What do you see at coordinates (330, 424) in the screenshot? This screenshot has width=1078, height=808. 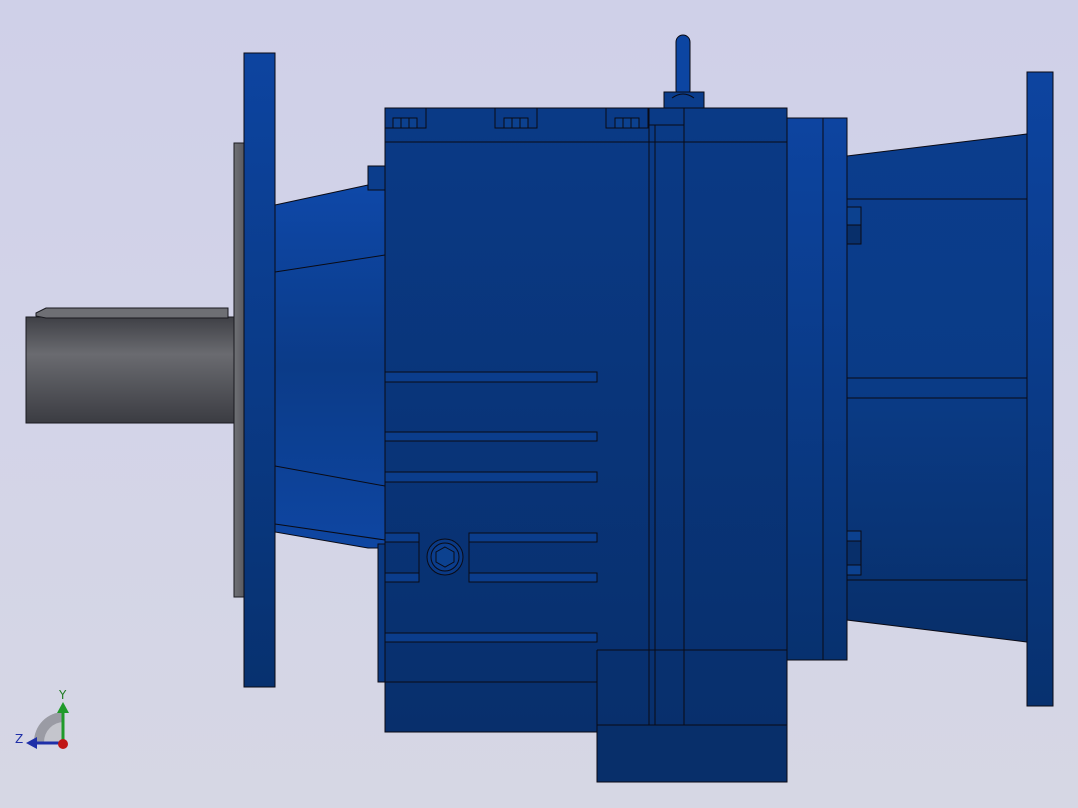 I see `output-cone` at bounding box center [330, 424].